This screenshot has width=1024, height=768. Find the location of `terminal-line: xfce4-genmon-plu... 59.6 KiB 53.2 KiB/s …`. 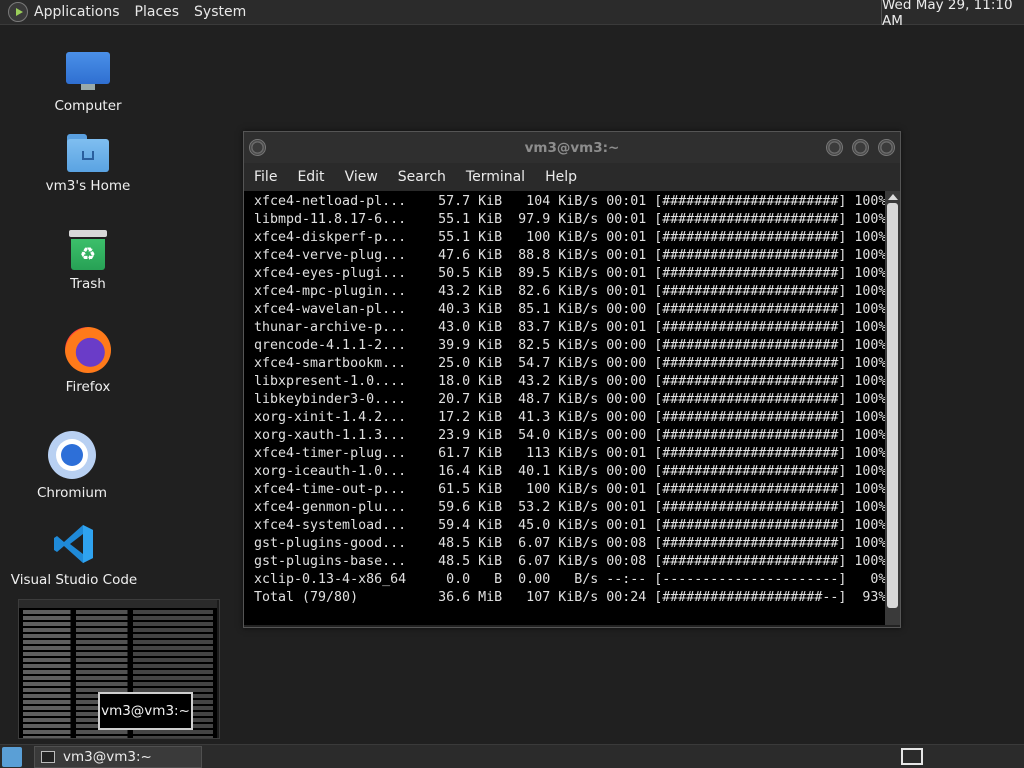

terminal-line: xfce4-genmon-plu... 59.6 KiB 53.2 KiB/s … is located at coordinates (569, 507).